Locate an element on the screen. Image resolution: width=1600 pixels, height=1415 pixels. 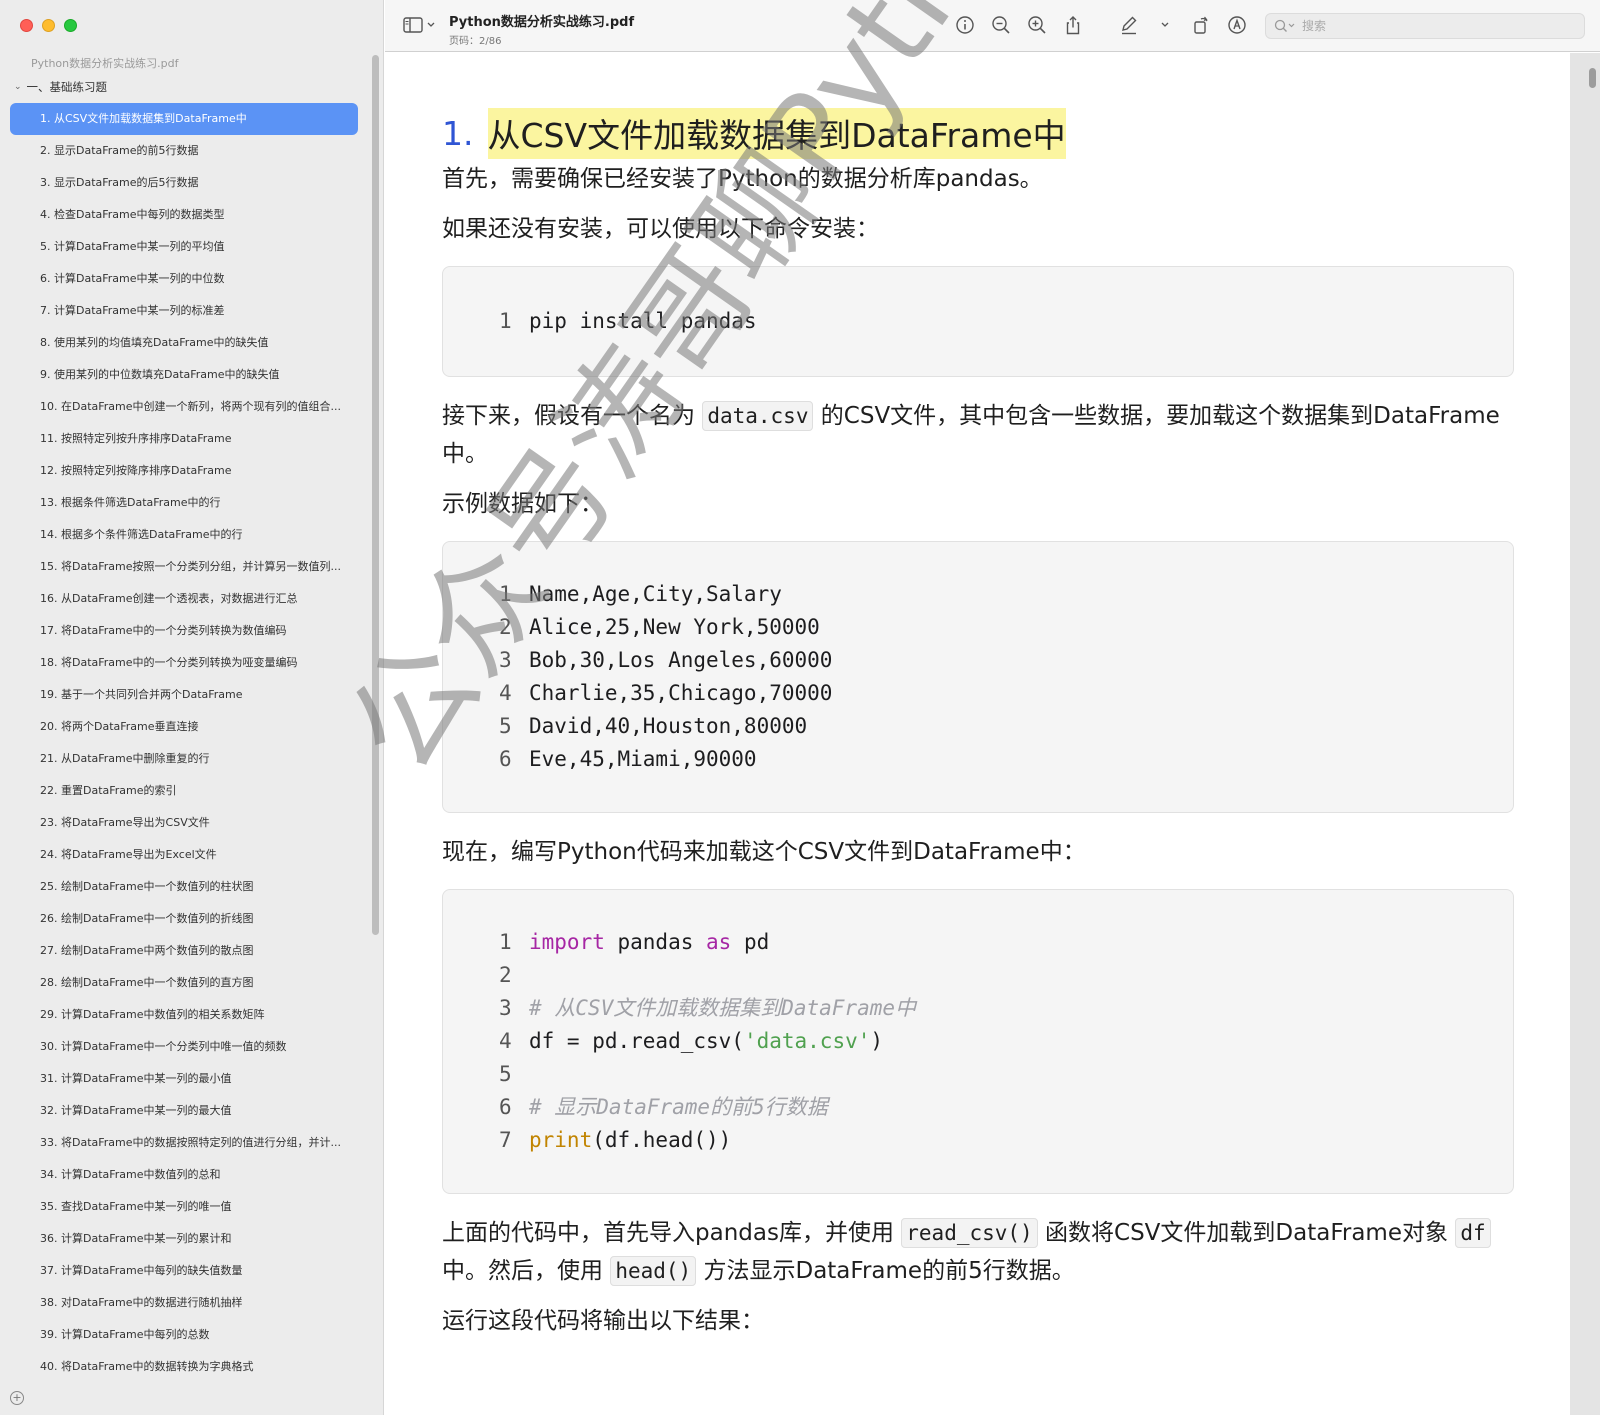
sidebar-toggle-button is located at coordinates (419, 25).